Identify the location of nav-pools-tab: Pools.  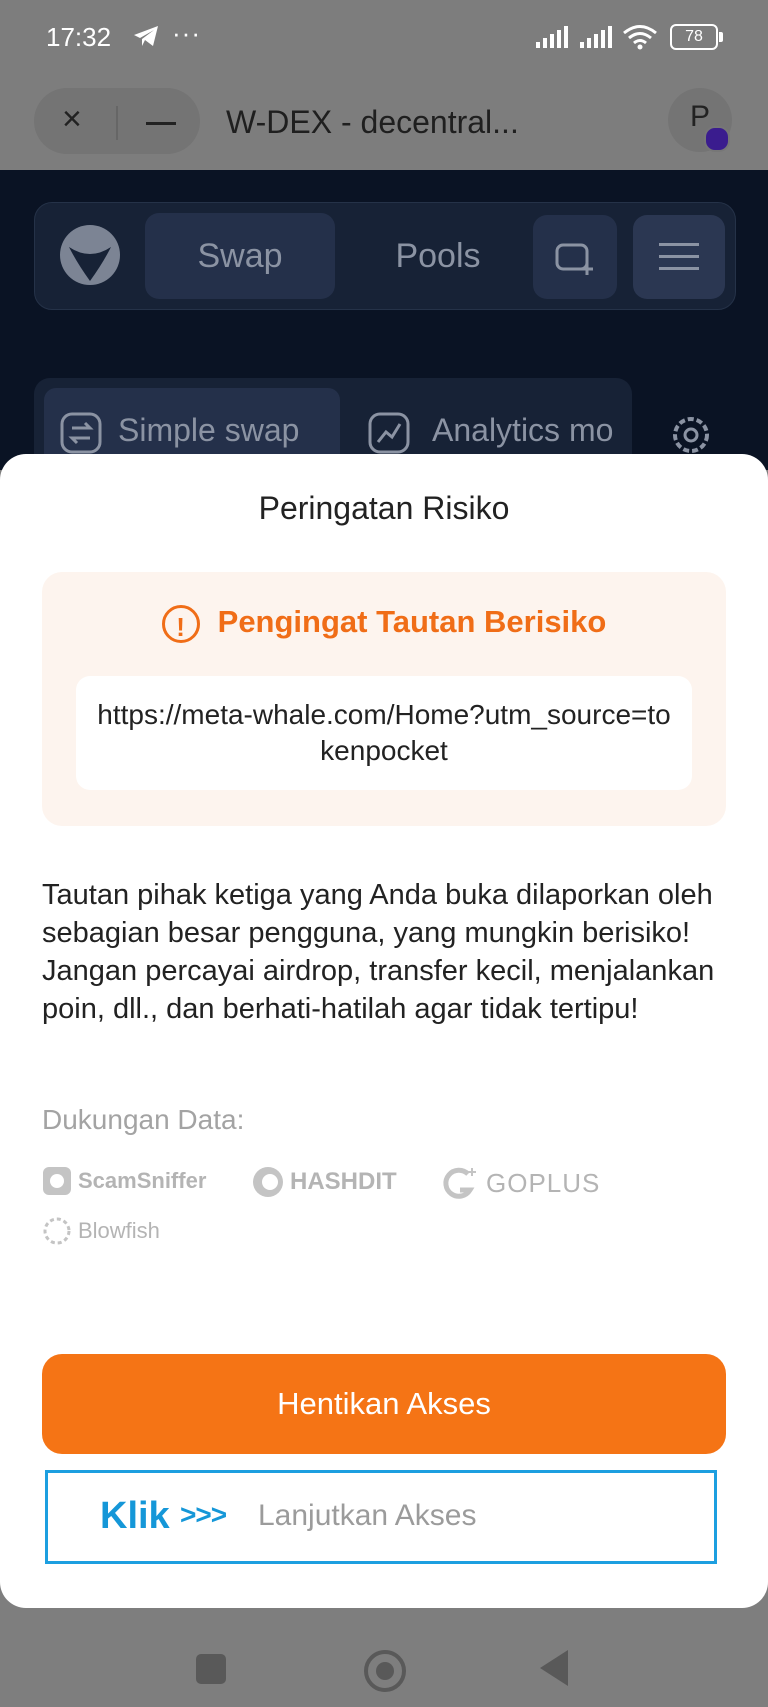
(438, 256).